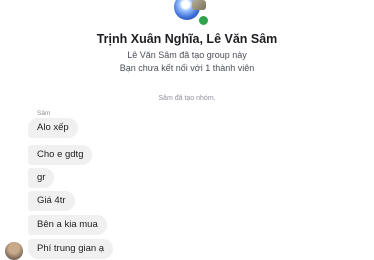  Describe the element at coordinates (191, 14) in the screenshot. I see `group-avatar` at that location.